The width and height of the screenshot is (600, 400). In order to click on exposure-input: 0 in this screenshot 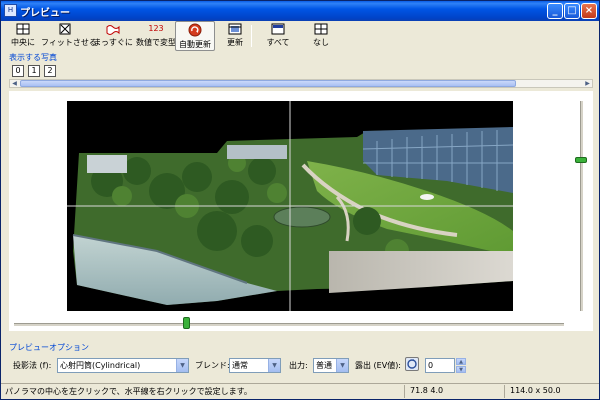, I will do `click(440, 365)`.